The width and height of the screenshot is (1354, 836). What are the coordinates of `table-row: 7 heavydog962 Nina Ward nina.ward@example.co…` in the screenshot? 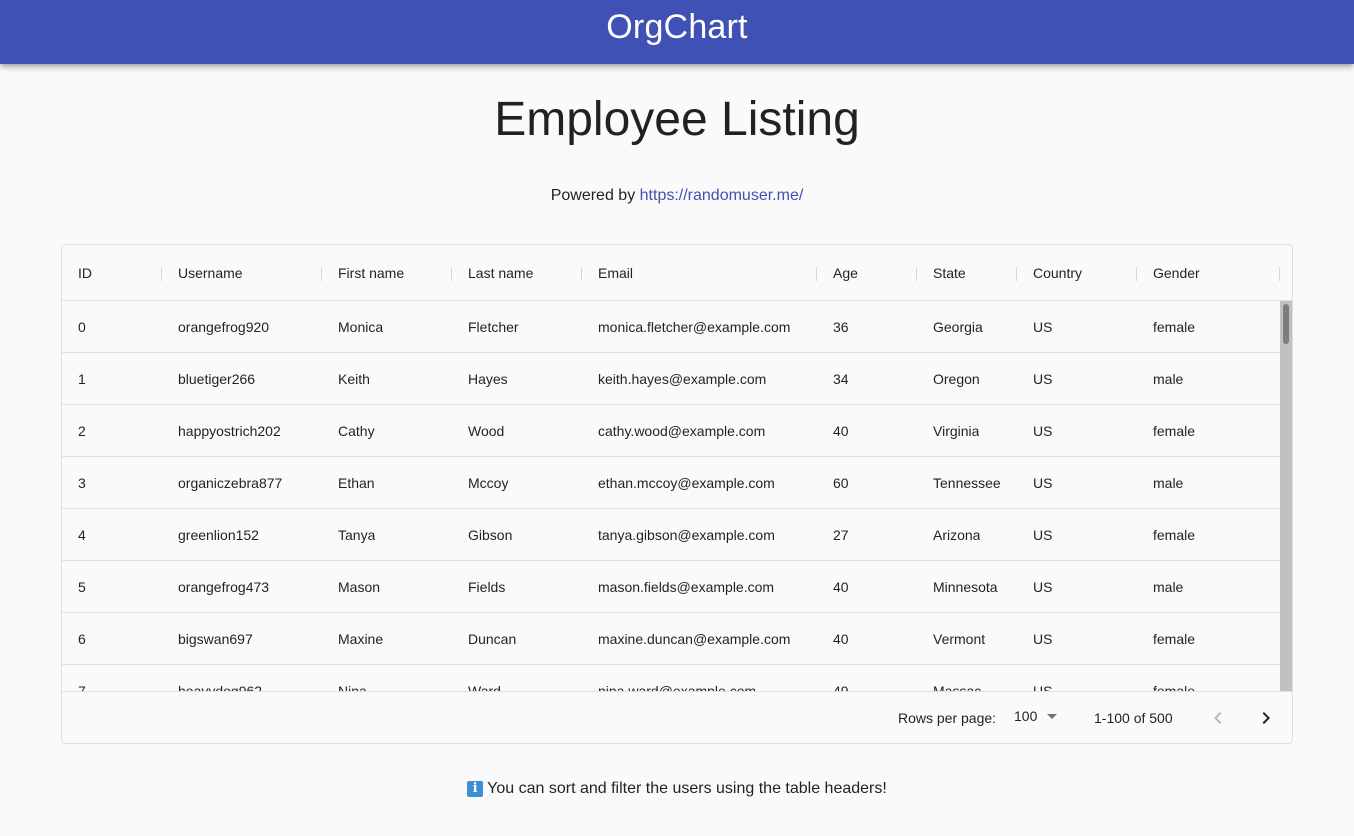 It's located at (671, 678).